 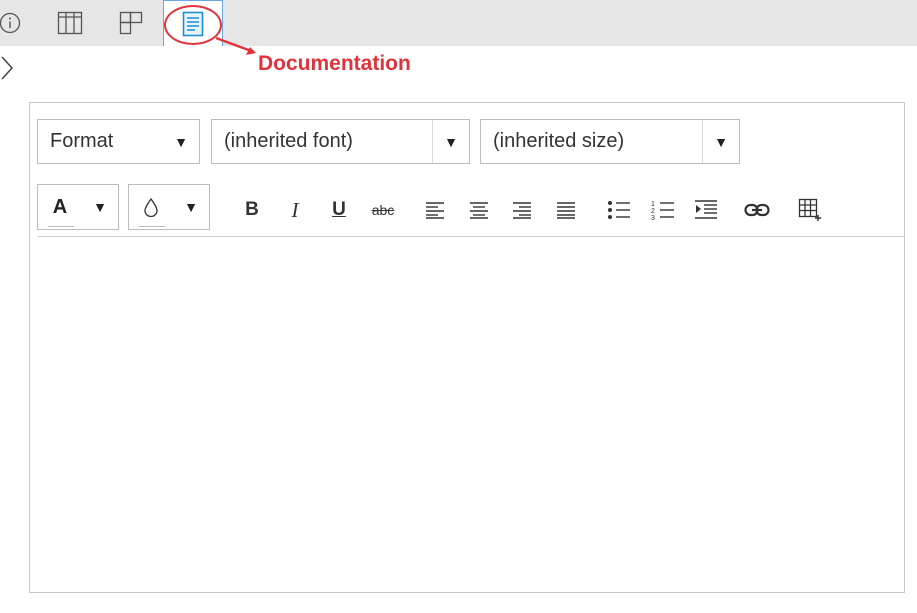 I want to click on align-left-icon, so click(x=435, y=210).